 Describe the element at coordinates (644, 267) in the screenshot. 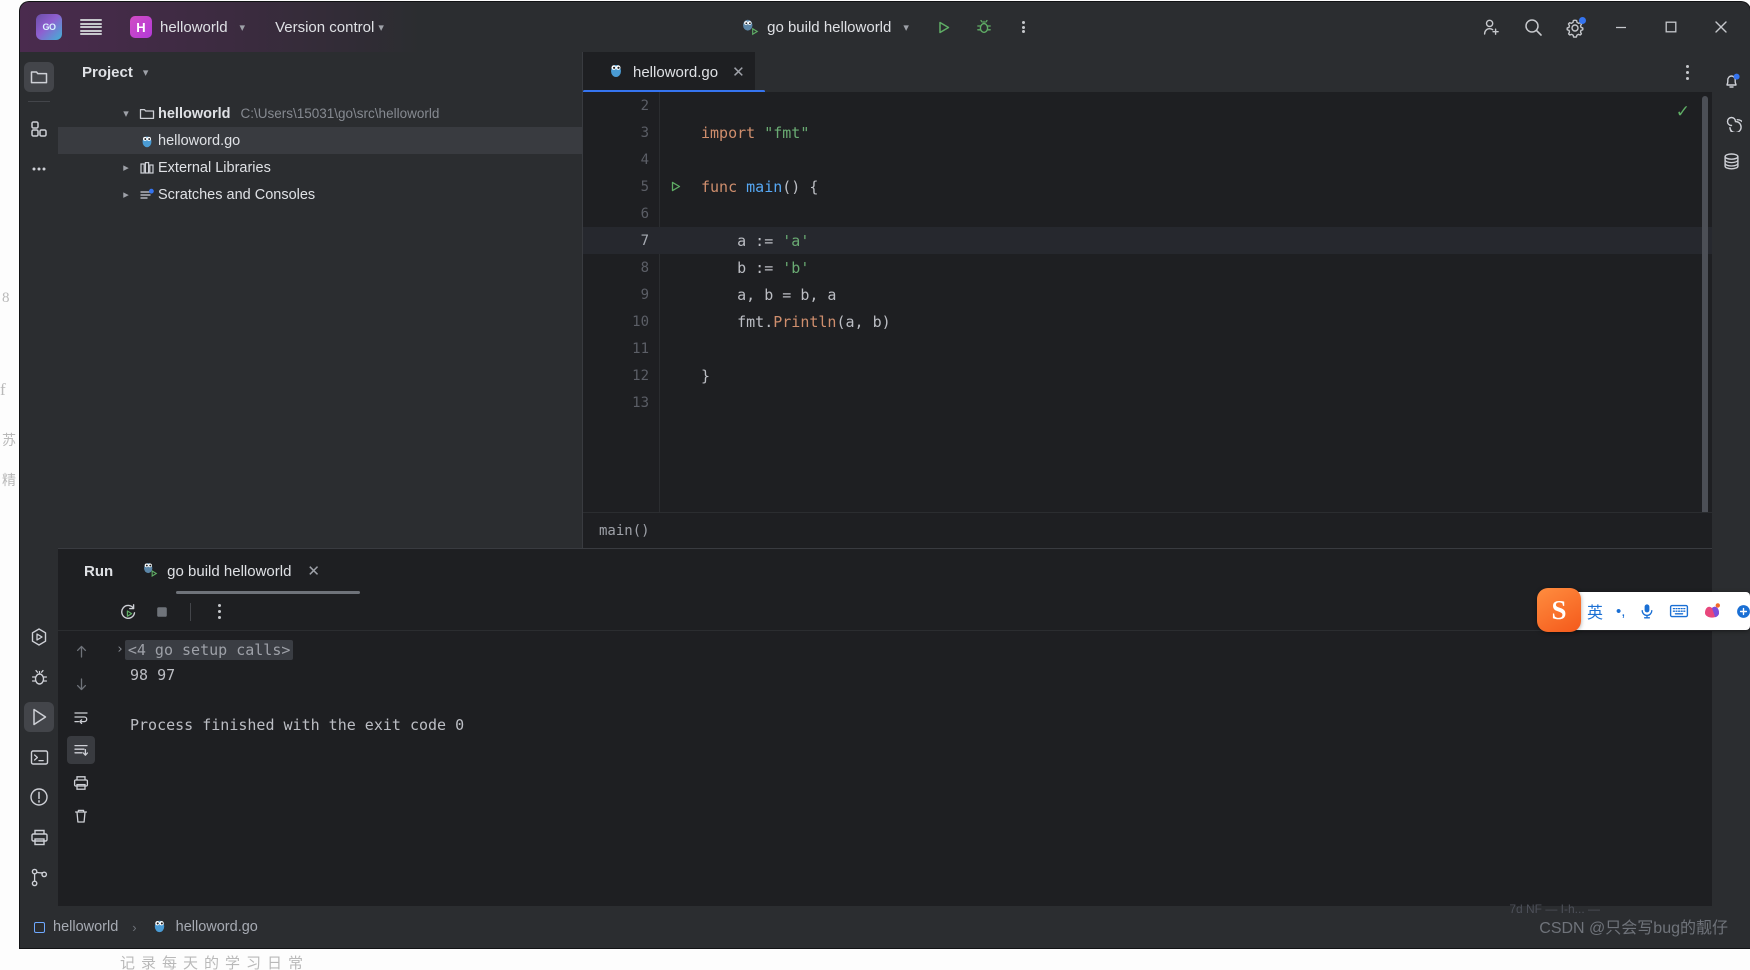

I see `line-number: 8` at that location.